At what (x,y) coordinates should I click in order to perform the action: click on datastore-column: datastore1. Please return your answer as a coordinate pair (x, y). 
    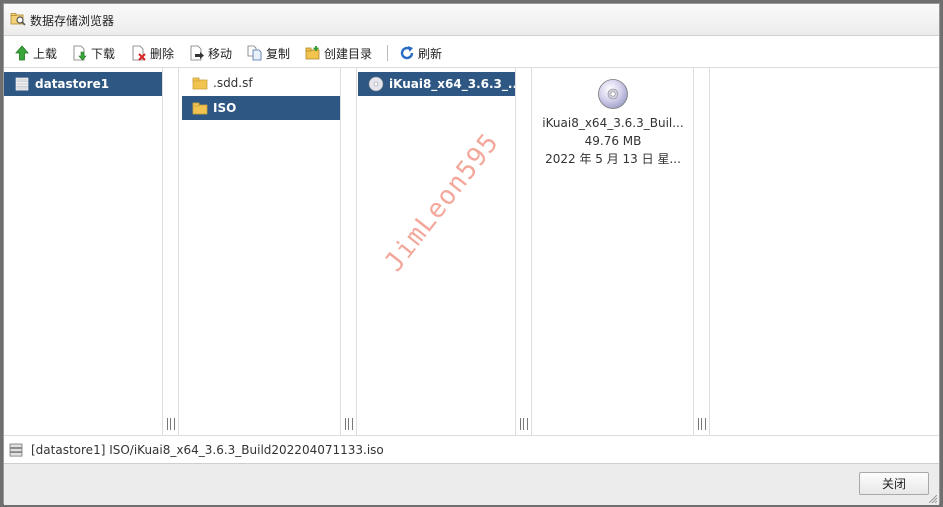
    Looking at the image, I should click on (83, 251).